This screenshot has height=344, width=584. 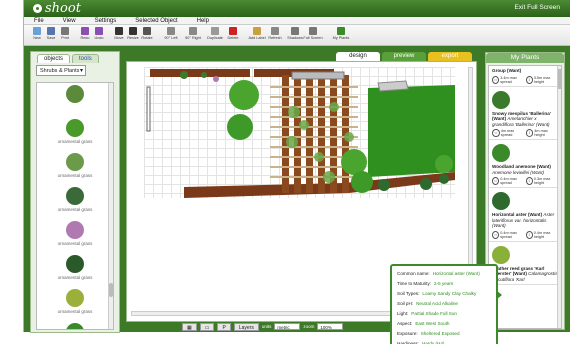 What do you see at coordinates (99, 35) in the screenshot?
I see `undo-button: Undo` at bounding box center [99, 35].